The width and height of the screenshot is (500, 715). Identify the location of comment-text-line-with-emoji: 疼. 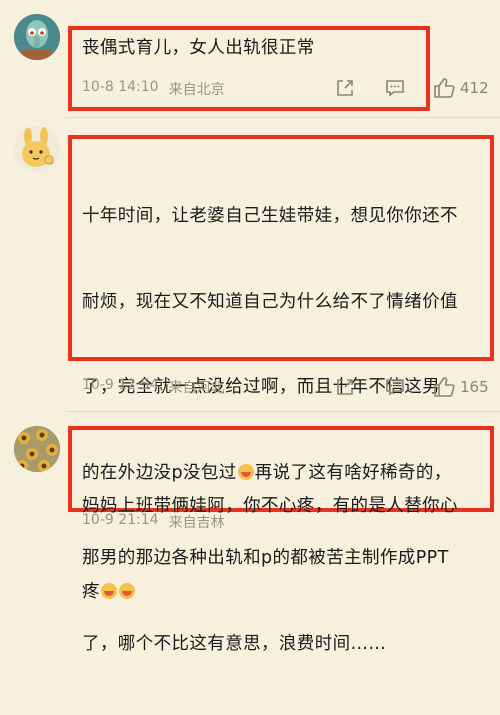
(270, 592).